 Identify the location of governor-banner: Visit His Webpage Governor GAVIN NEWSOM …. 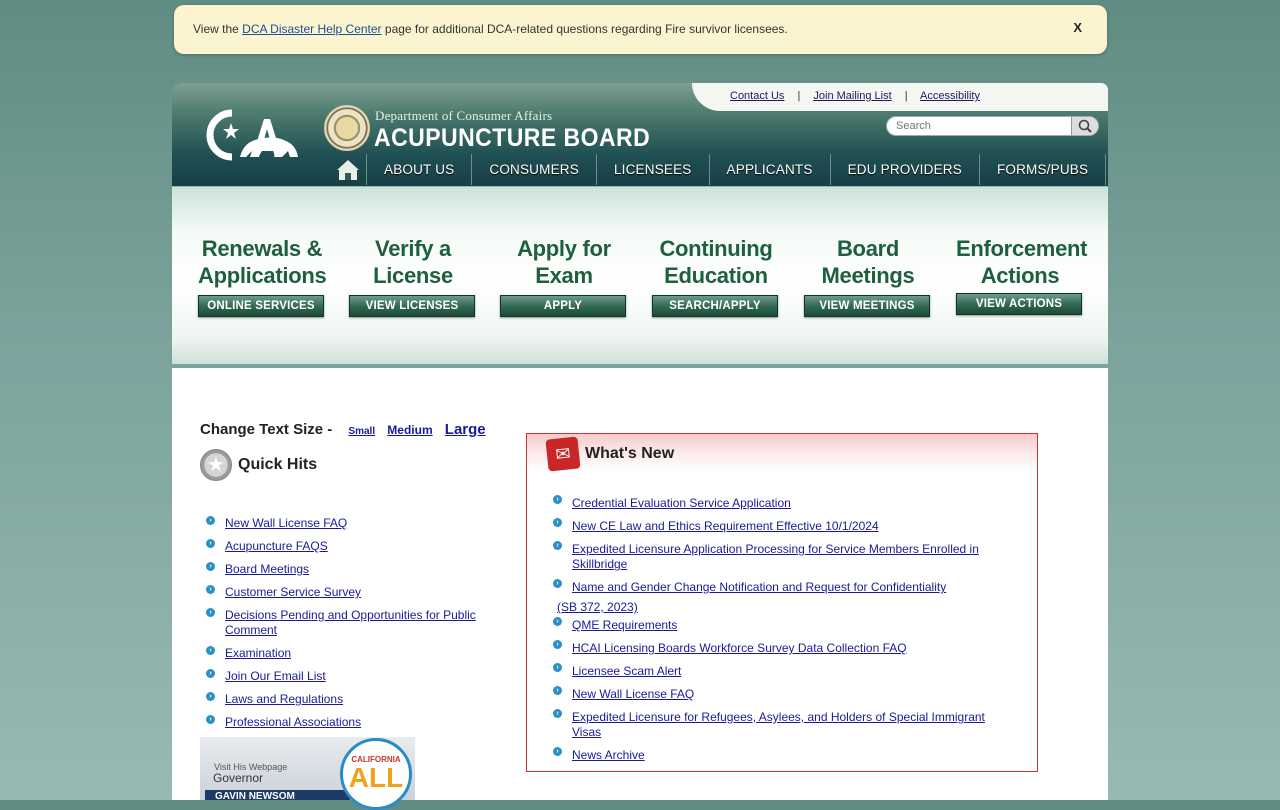
(307, 773).